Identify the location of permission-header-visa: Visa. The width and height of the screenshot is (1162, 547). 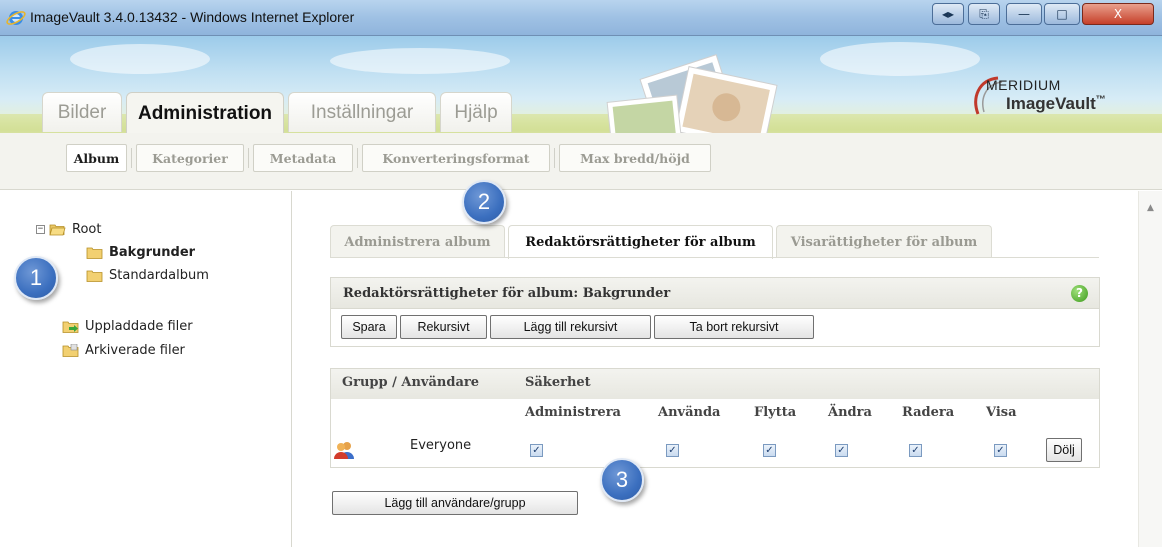
(1001, 412).